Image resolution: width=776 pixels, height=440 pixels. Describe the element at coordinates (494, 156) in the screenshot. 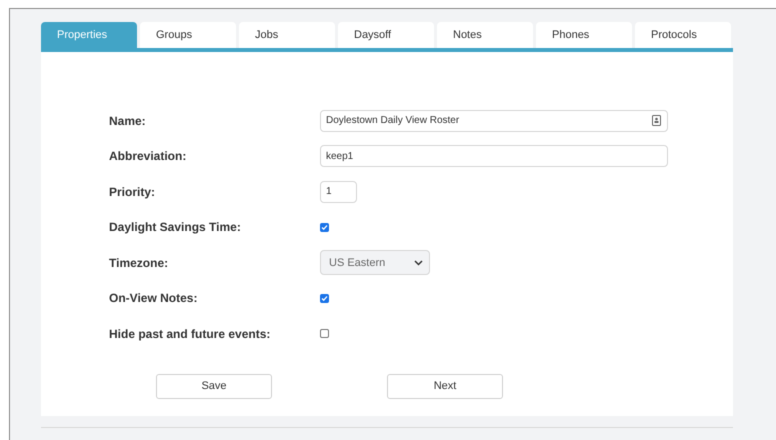

I see `text-field: keep1` at that location.